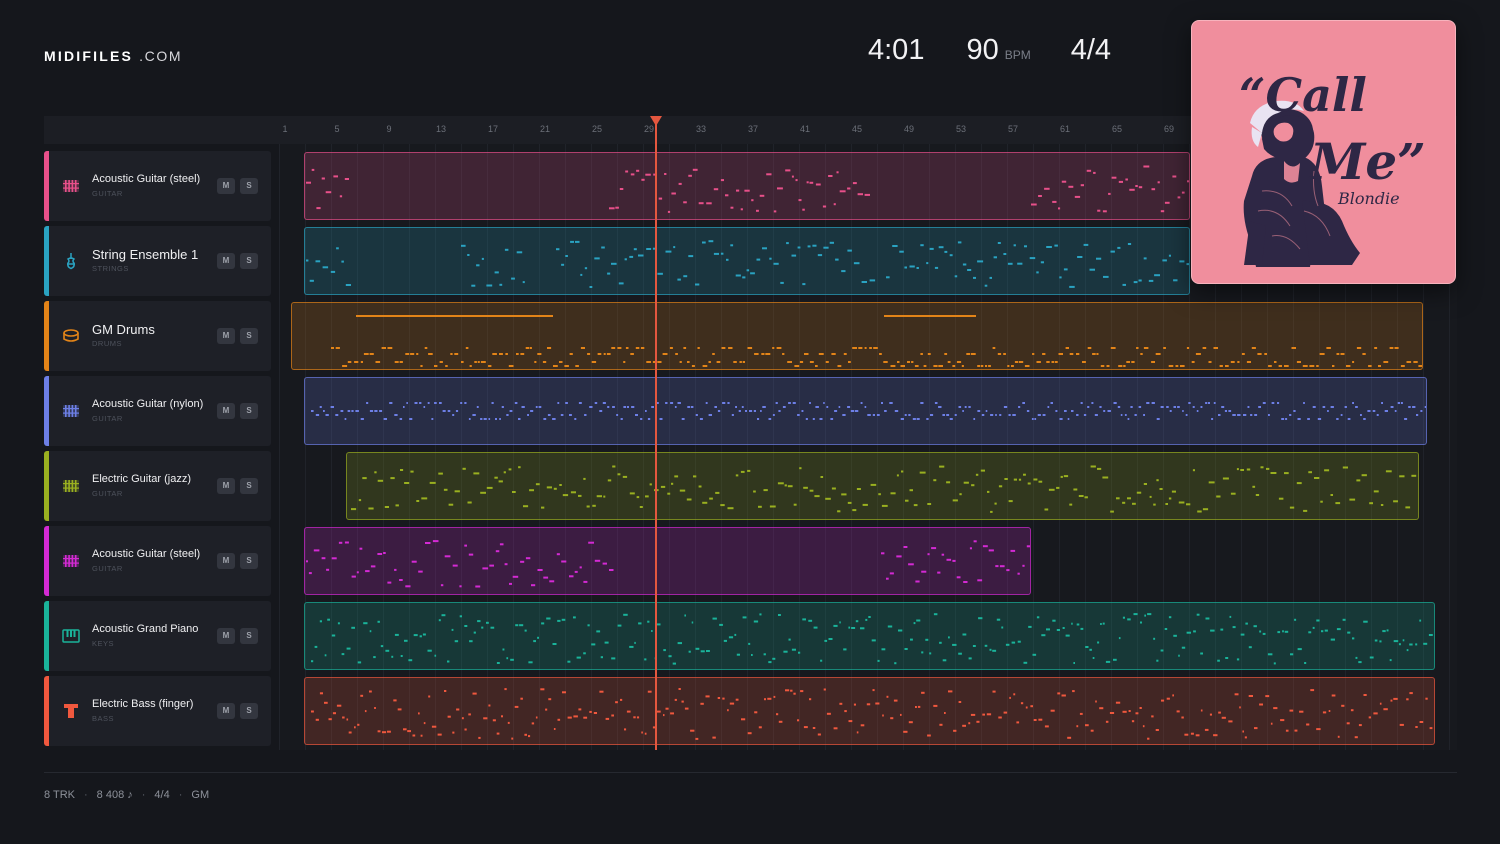 Image resolution: width=1500 pixels, height=844 pixels. Describe the element at coordinates (157, 711) in the screenshot. I see `track-header: Electric Bass (finger) BASS M S` at that location.